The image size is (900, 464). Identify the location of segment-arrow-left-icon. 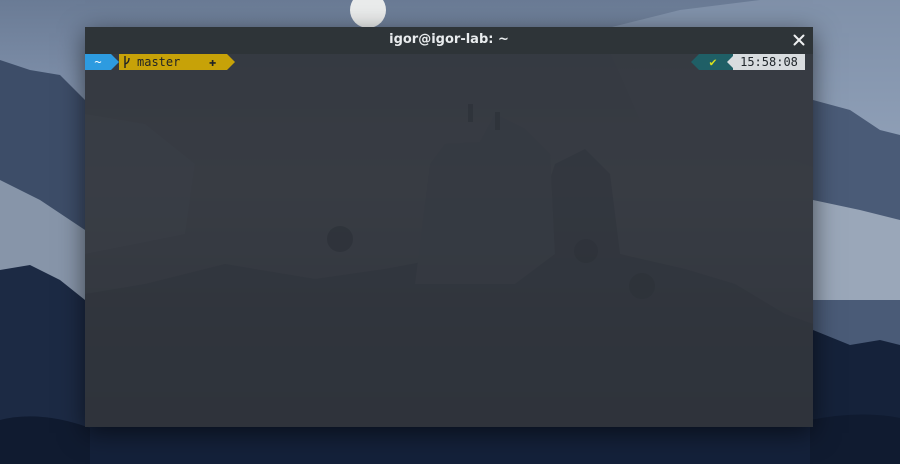
(695, 62).